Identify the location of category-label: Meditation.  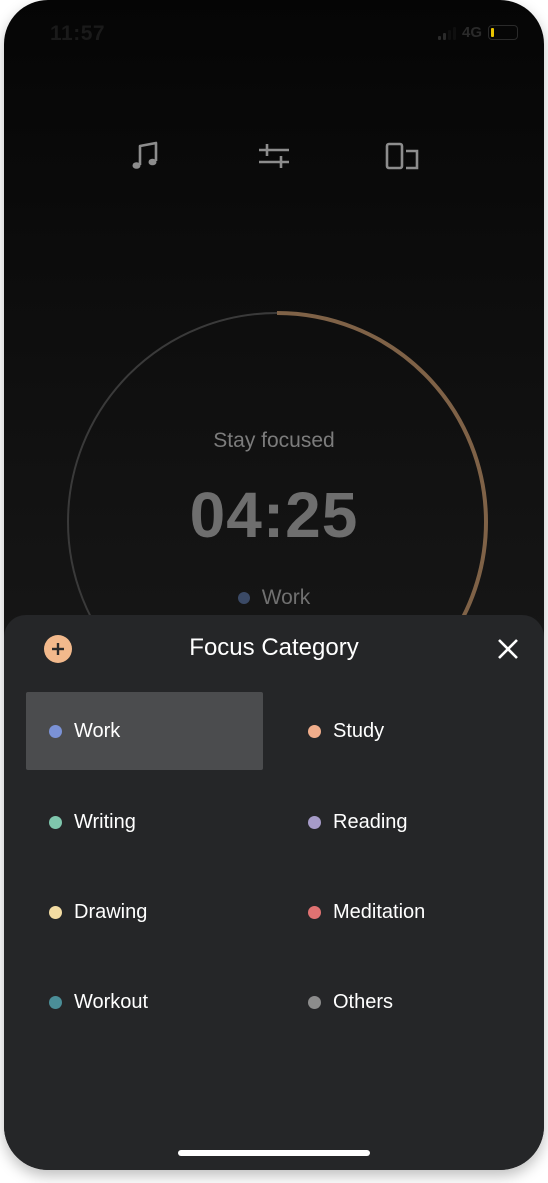
(379, 911).